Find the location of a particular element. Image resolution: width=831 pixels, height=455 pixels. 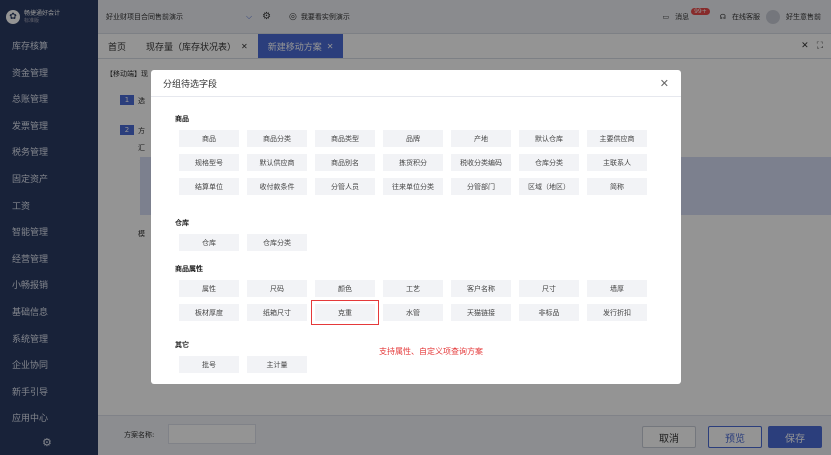

close-icon: ✕ is located at coordinates (664, 83).